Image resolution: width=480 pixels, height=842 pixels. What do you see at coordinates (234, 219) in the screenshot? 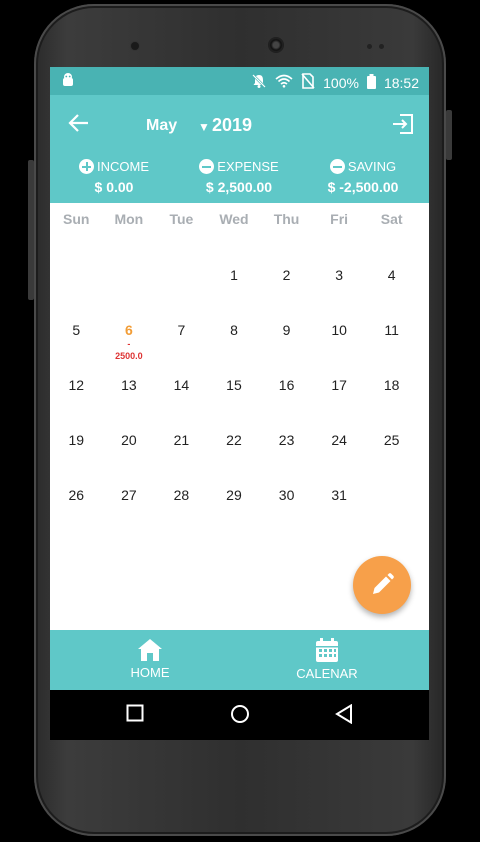
I see `weekday-label: Wed` at bounding box center [234, 219].